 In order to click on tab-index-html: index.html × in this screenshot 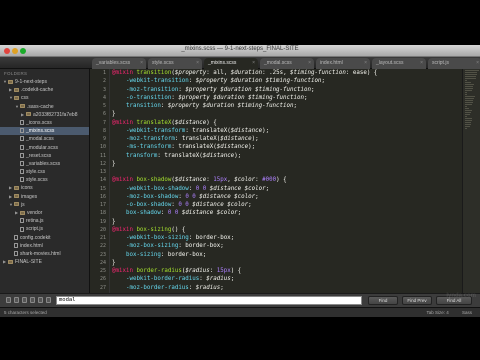, I will do `click(343, 63)`.